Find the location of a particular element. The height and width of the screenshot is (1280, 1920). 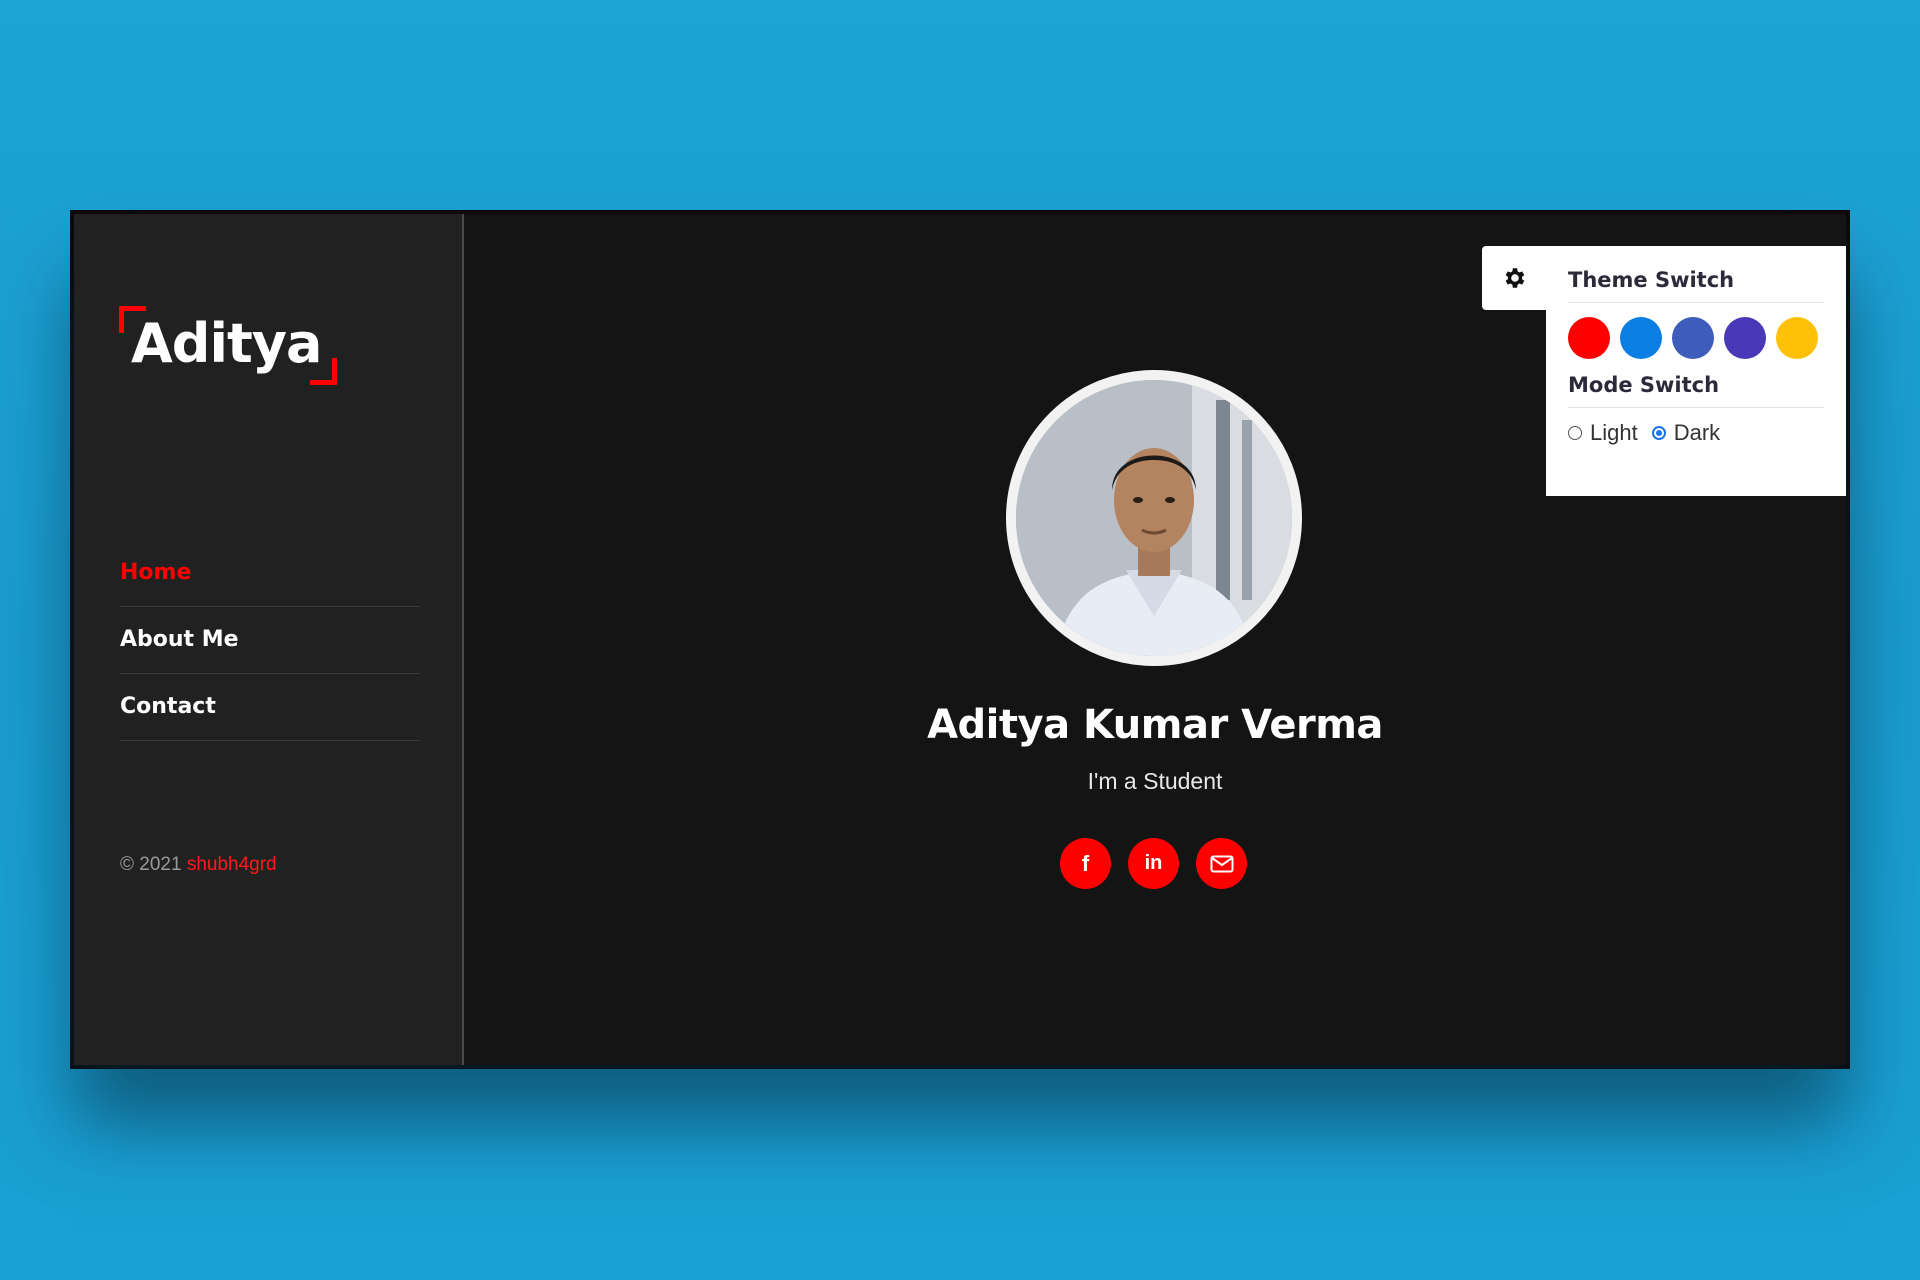

profile-name: Aditya Kumar Verma is located at coordinates (1155, 725).